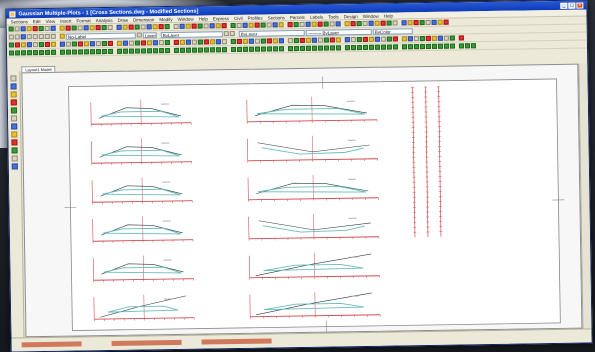  Describe the element at coordinates (236, 341) in the screenshot. I see `status-model-tab` at that location.